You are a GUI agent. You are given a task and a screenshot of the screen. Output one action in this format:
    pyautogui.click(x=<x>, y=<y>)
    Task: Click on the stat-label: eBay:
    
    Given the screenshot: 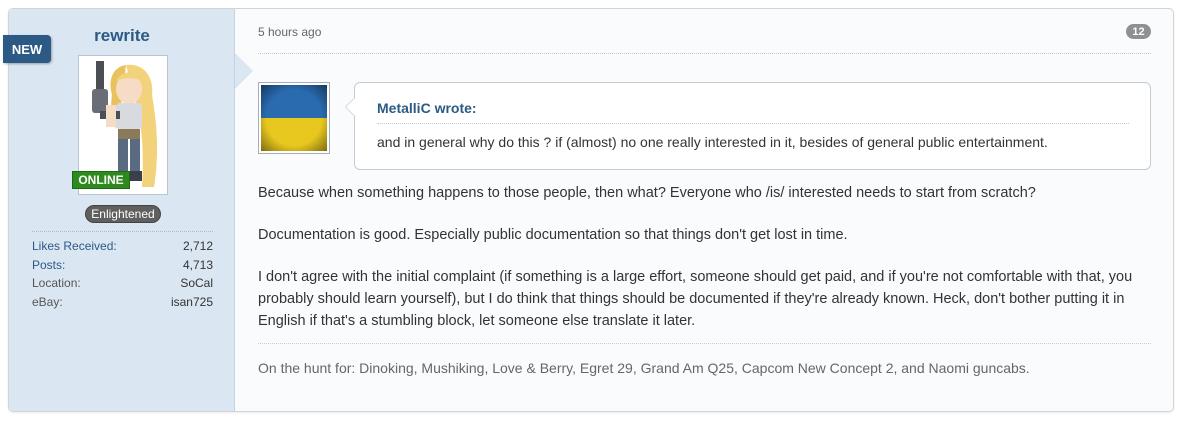 What is the action you would take?
    pyautogui.click(x=47, y=301)
    